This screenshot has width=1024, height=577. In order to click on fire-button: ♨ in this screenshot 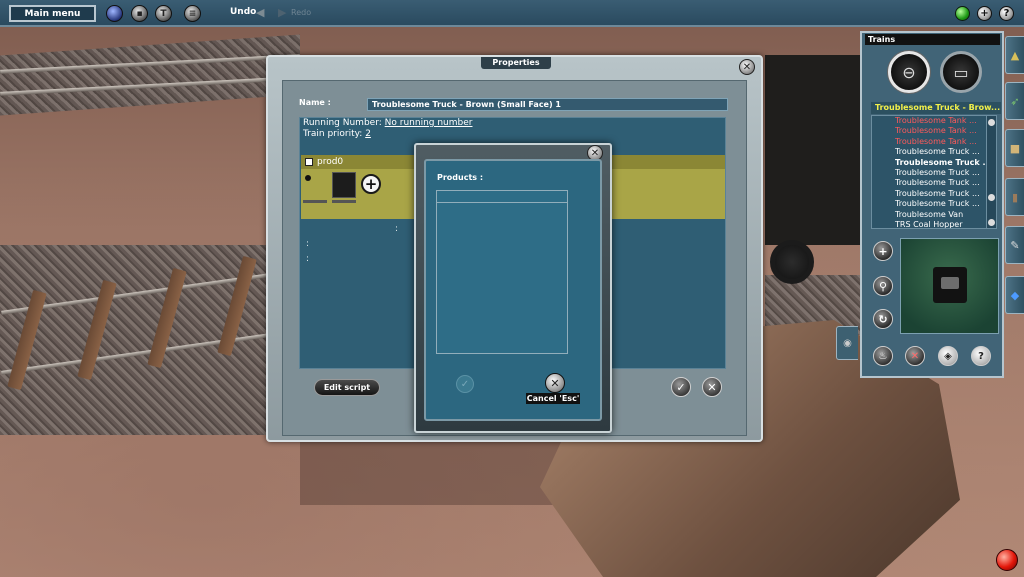, I will do `click(883, 356)`.